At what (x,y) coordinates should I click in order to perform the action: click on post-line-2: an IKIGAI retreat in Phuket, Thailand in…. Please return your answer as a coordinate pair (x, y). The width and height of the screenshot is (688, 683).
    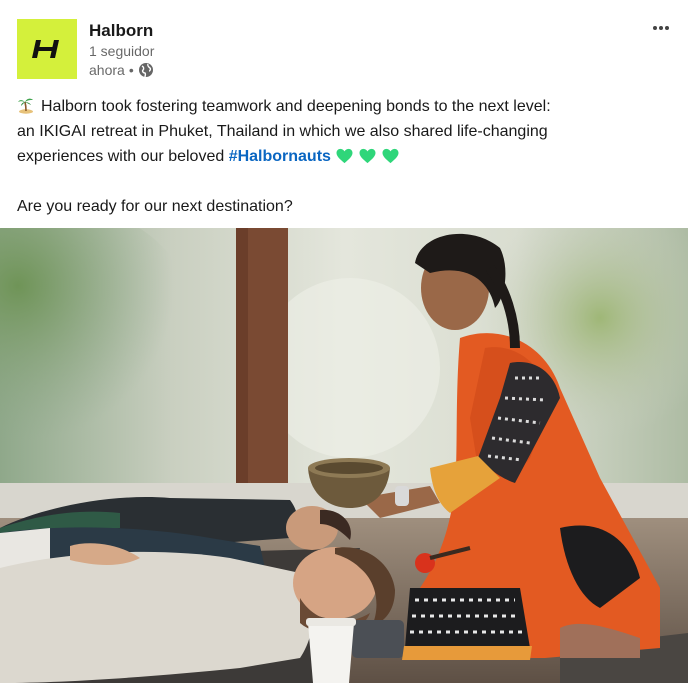
    Looking at the image, I should click on (282, 131).